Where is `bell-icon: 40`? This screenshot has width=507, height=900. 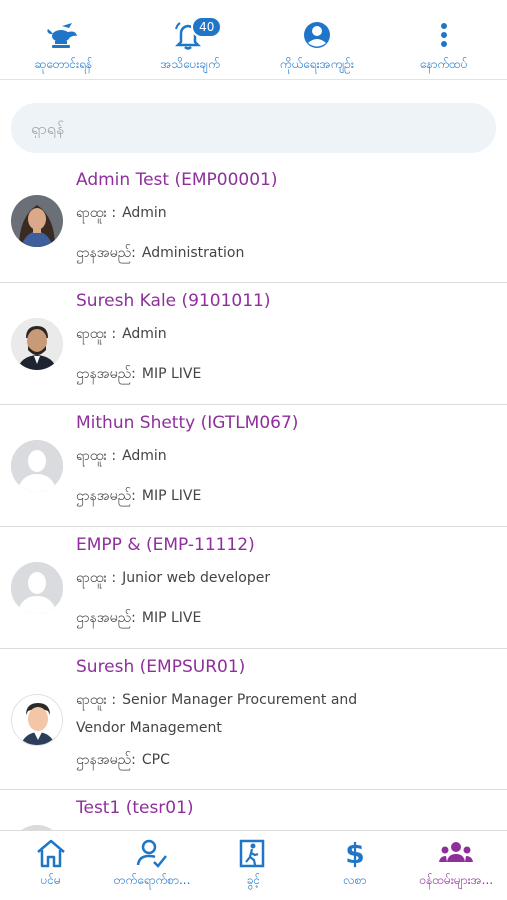 bell-icon: 40 is located at coordinates (198, 34).